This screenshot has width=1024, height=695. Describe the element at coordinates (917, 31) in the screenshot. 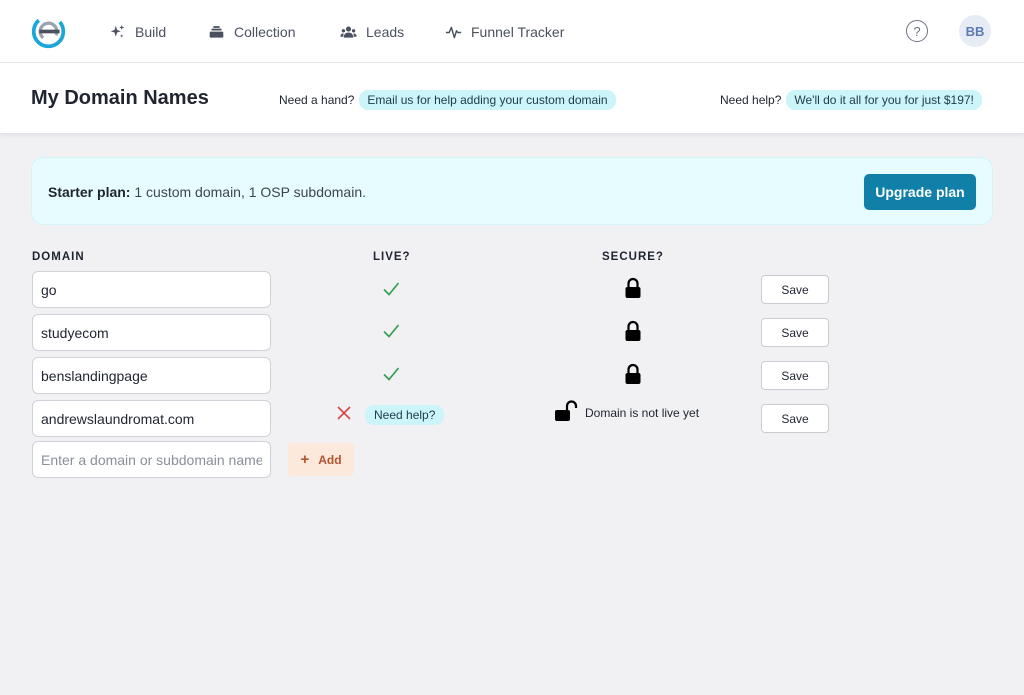

I see `help-icon: ?` at that location.